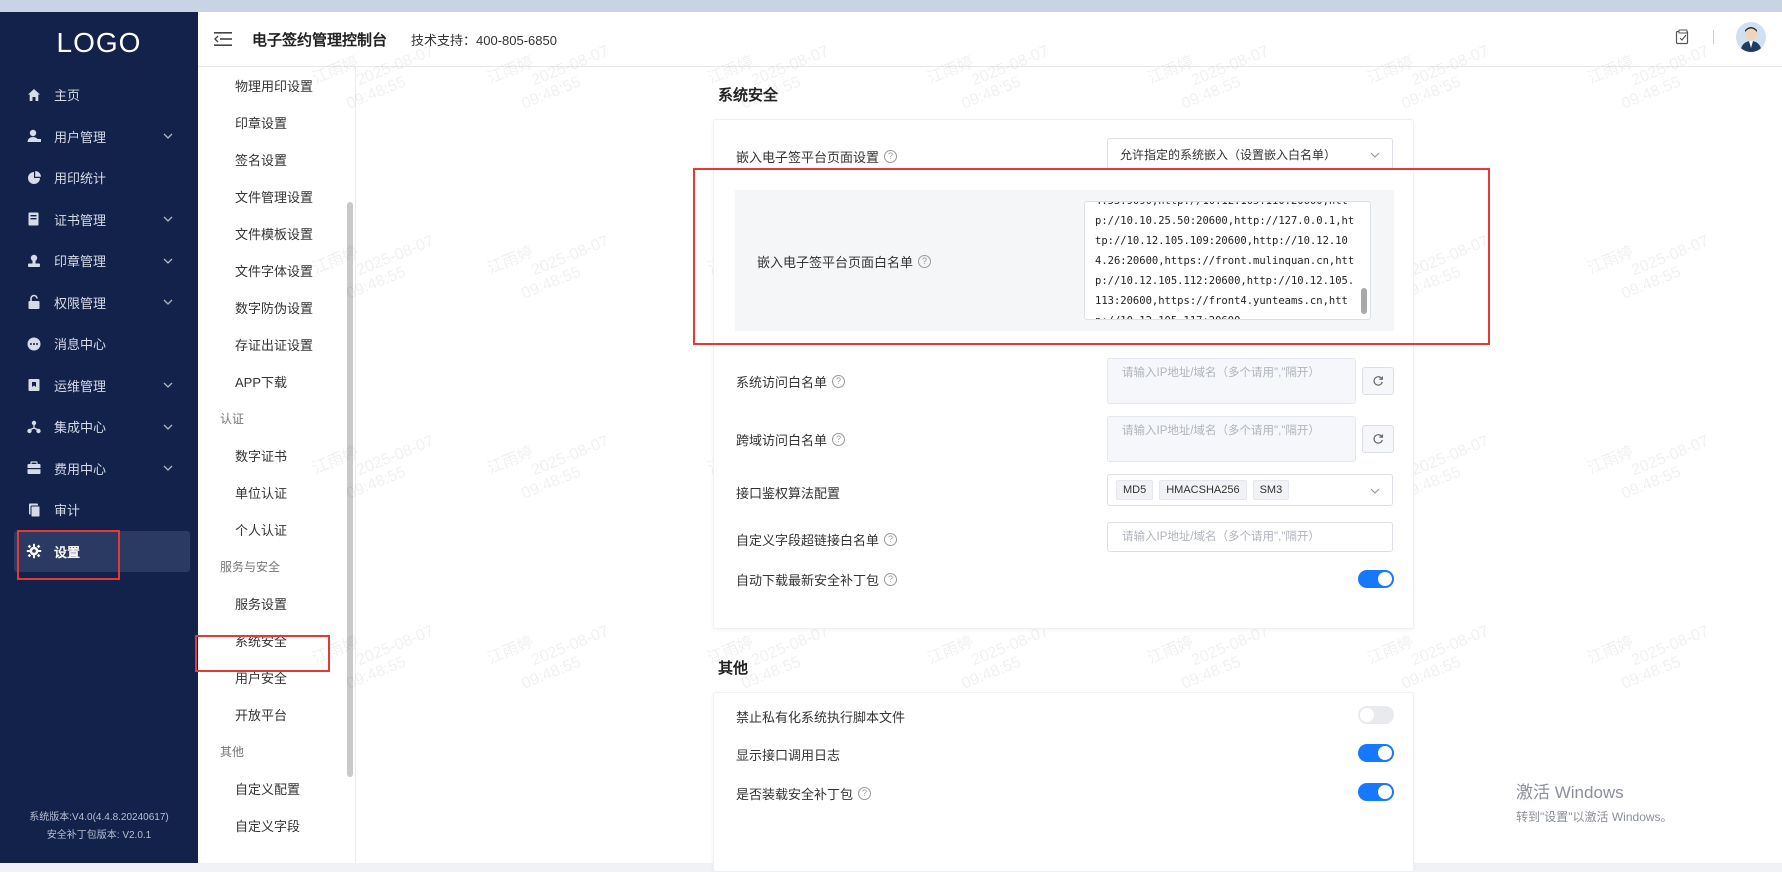  Describe the element at coordinates (1376, 792) in the screenshot. I see `load-patch-switch` at that location.